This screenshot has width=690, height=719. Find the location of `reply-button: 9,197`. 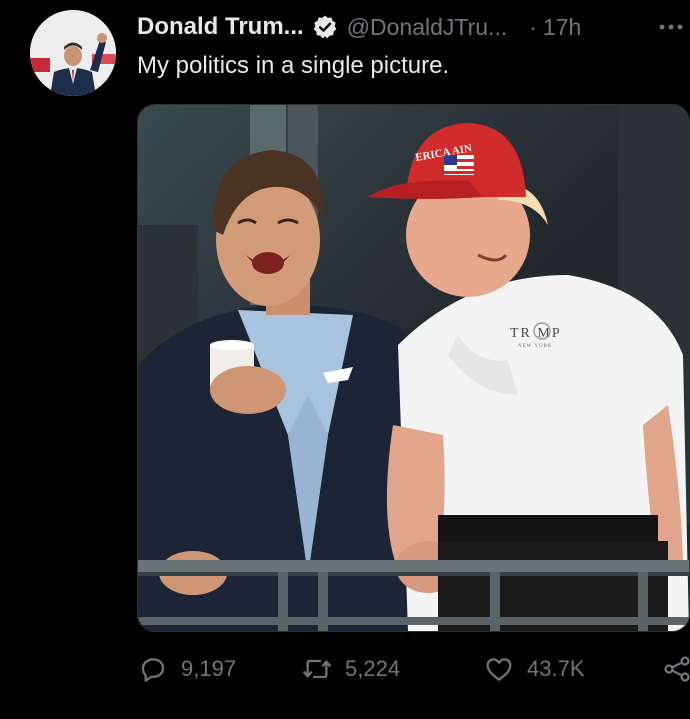

reply-button: 9,197 is located at coordinates (186, 669).